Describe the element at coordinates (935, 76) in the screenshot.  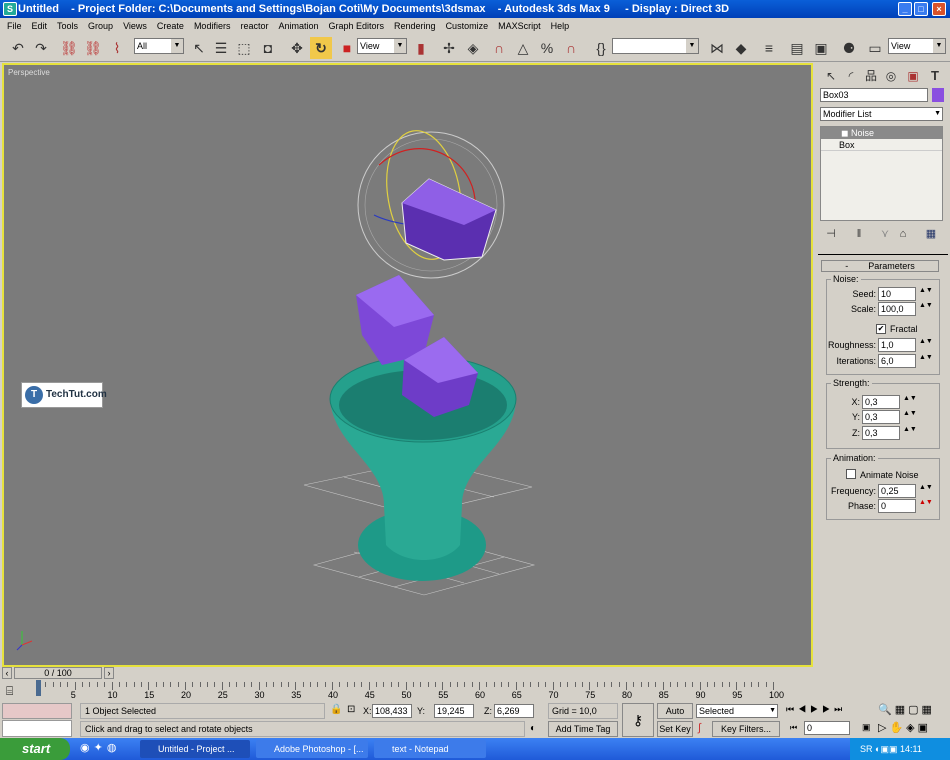
I see `utilities-tab-icon: T` at that location.